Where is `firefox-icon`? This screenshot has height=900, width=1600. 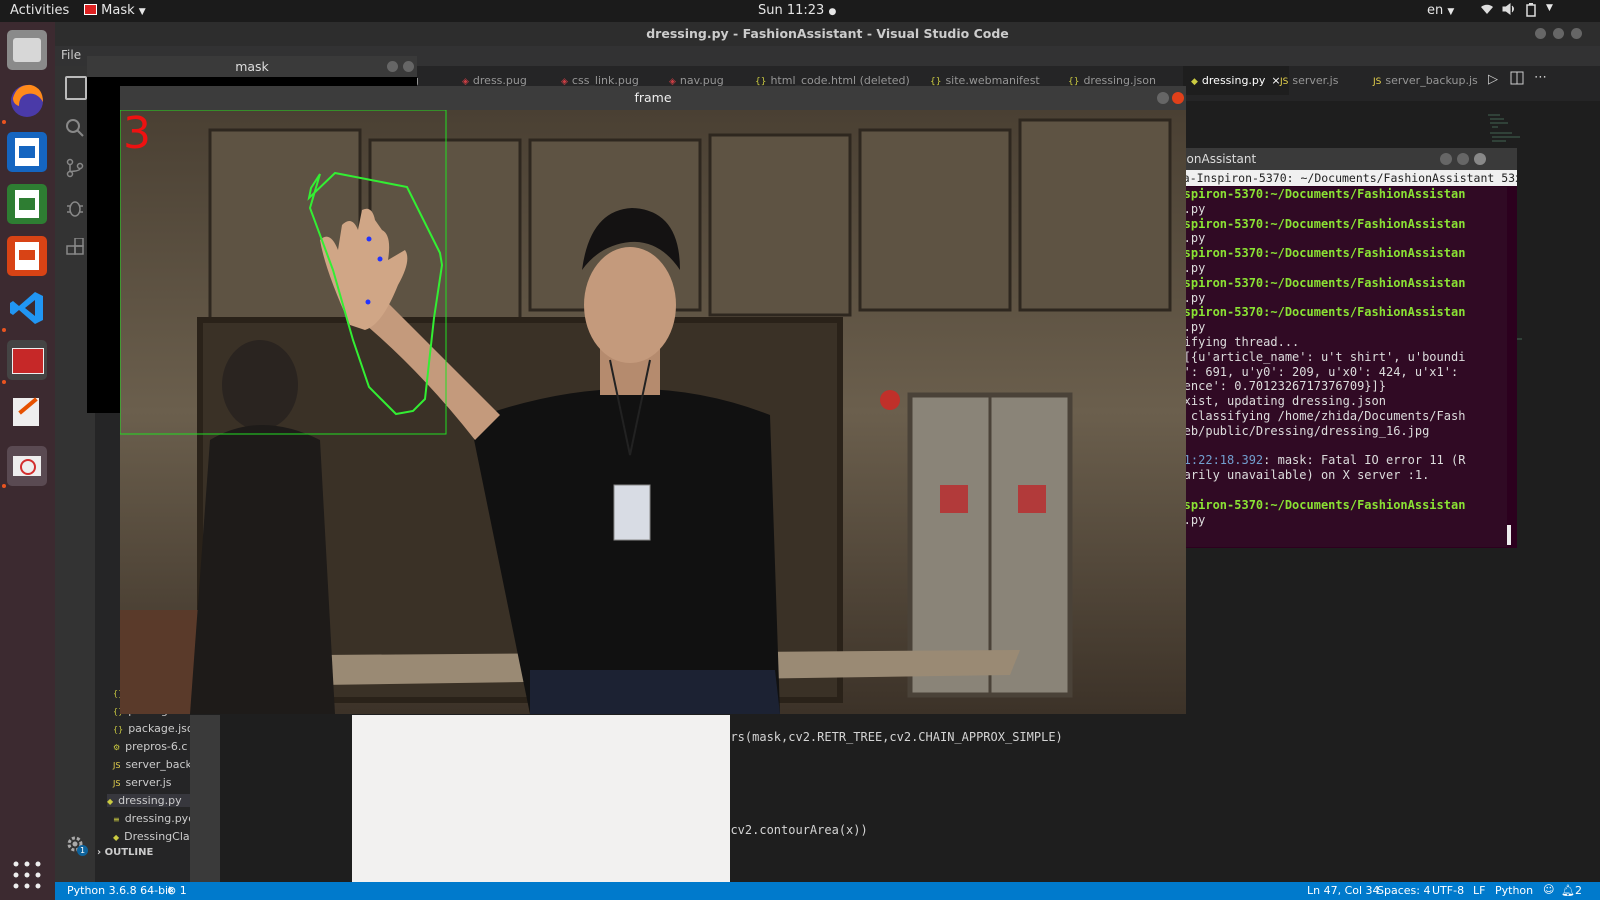
firefox-icon is located at coordinates (27, 100).